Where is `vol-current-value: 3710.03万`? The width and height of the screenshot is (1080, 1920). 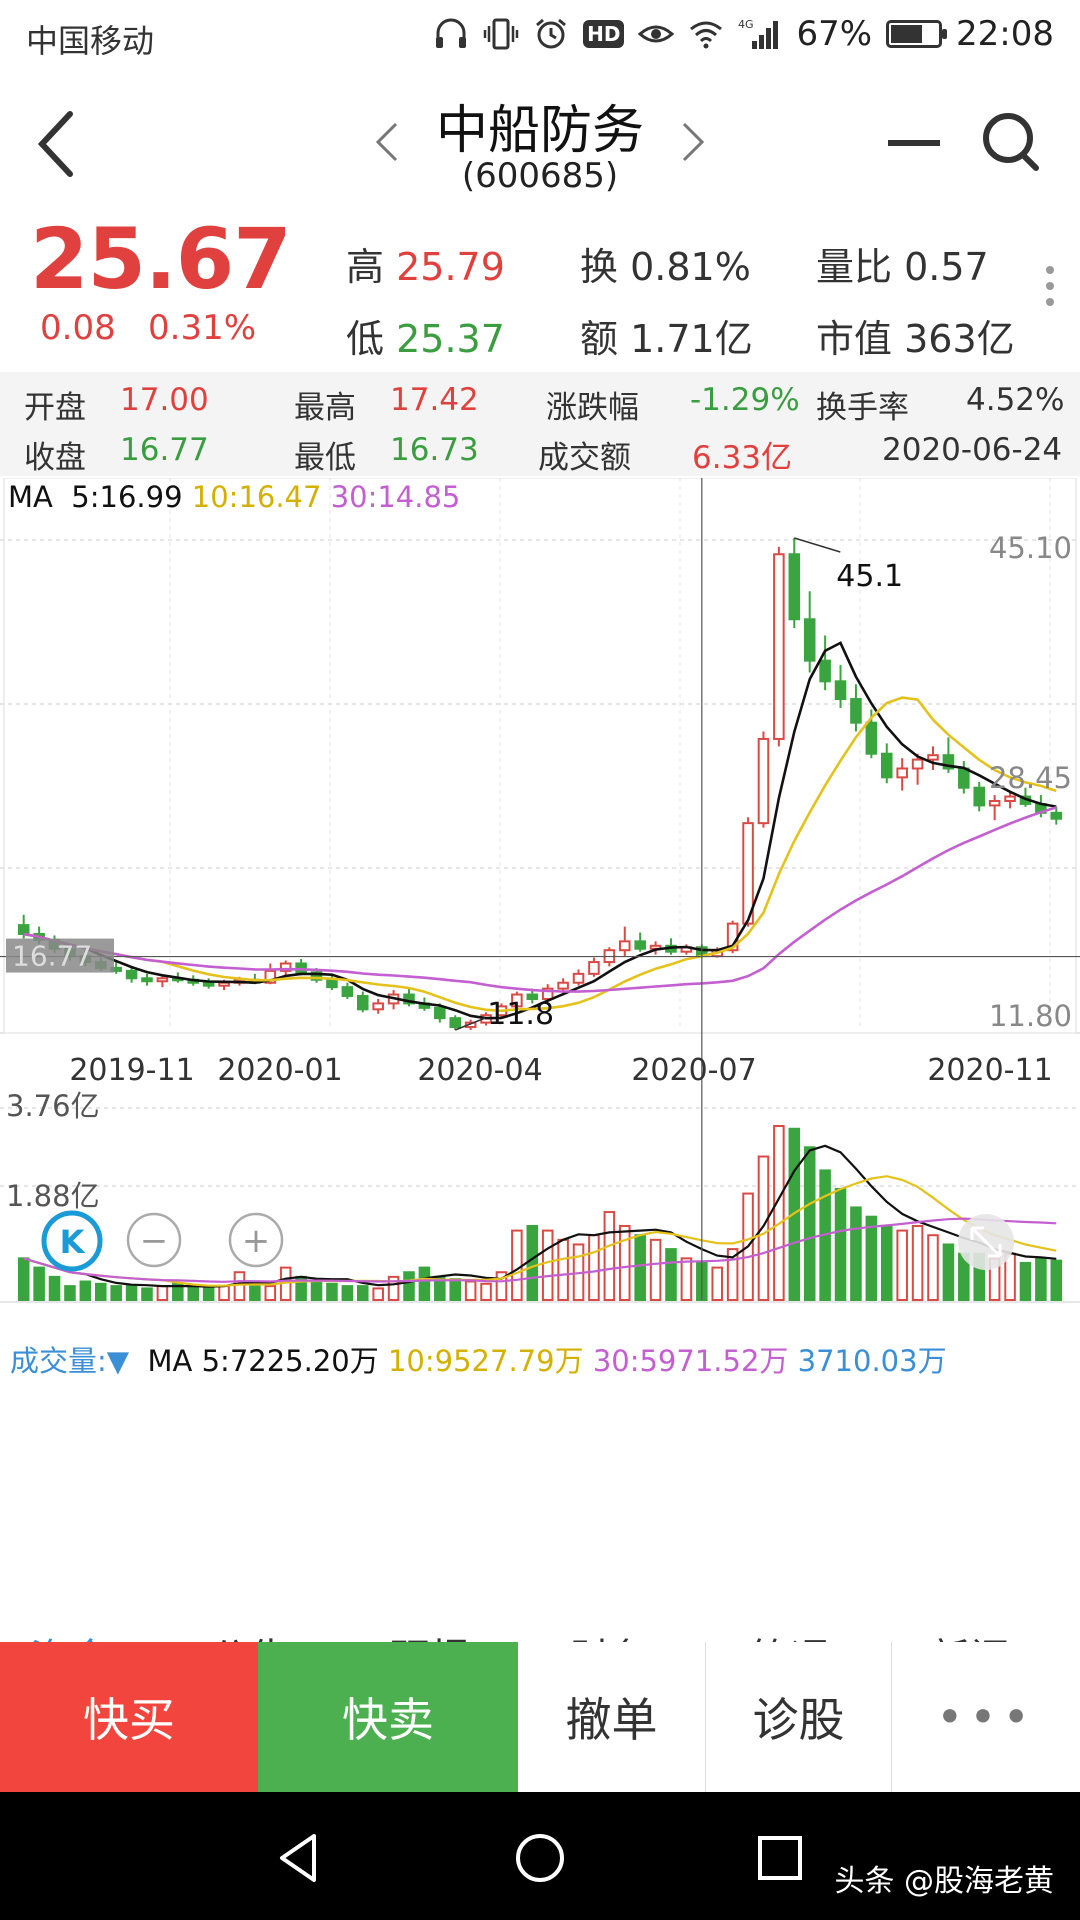 vol-current-value: 3710.03万 is located at coordinates (872, 1361).